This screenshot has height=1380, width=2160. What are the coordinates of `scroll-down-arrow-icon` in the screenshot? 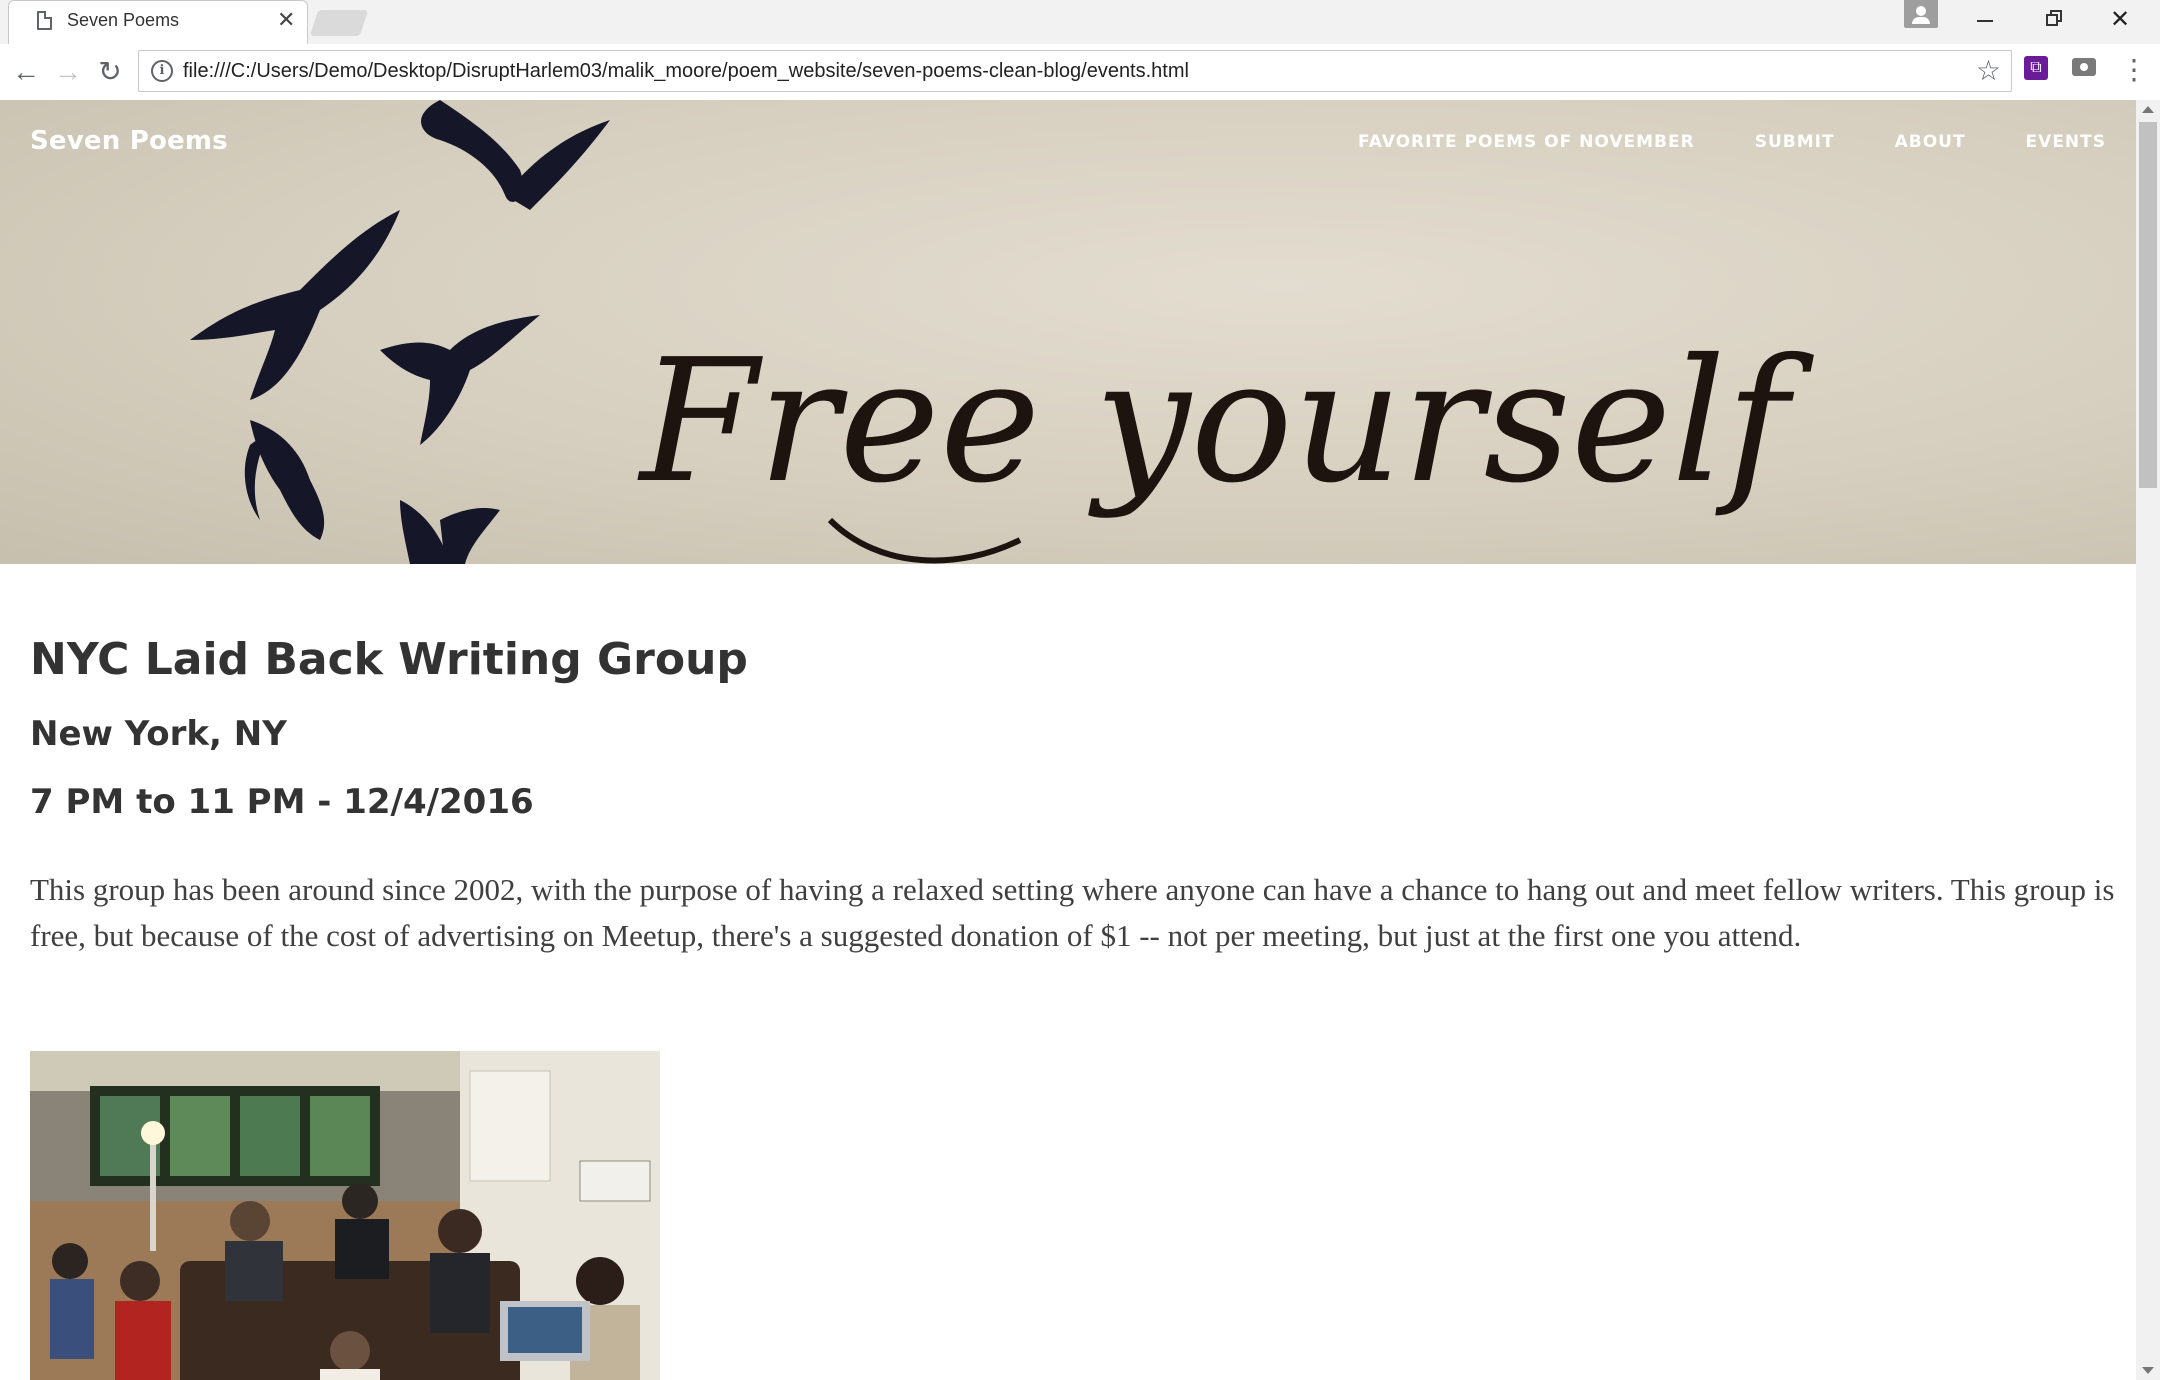 It's located at (2148, 1370).